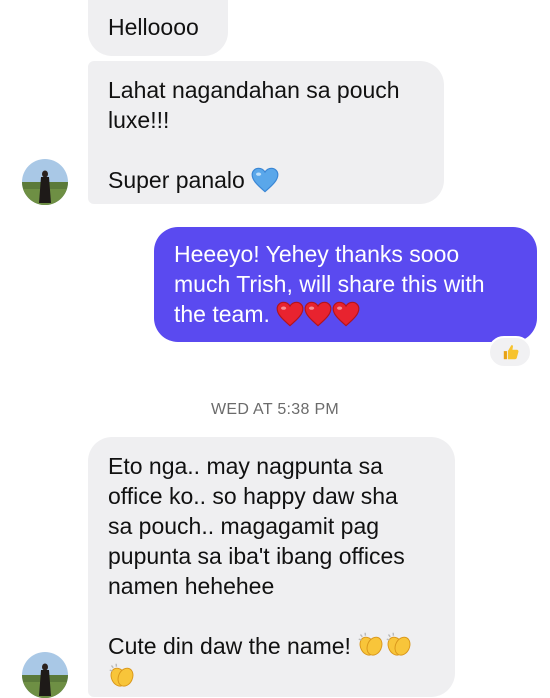  What do you see at coordinates (275, 409) in the screenshot?
I see `timestamp: WED AT 5:38 PM` at bounding box center [275, 409].